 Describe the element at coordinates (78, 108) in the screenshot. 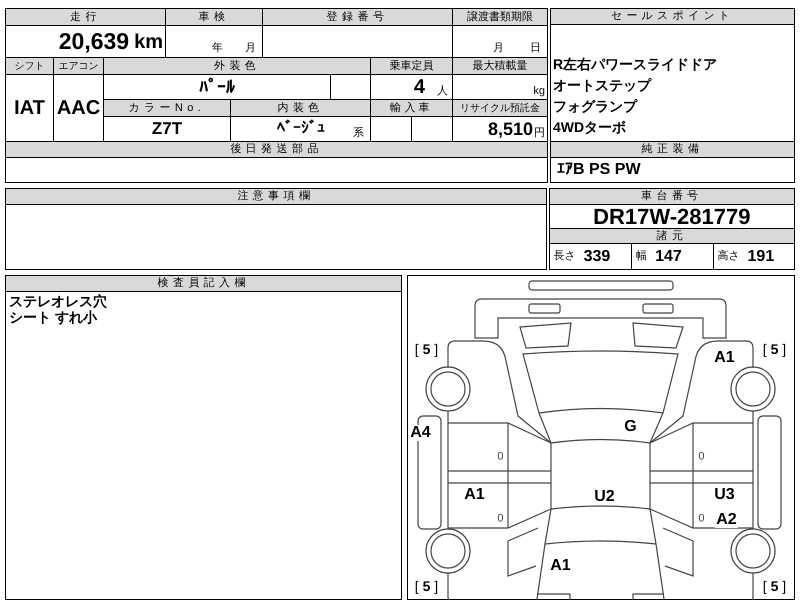

I see `field-value: AAC` at that location.